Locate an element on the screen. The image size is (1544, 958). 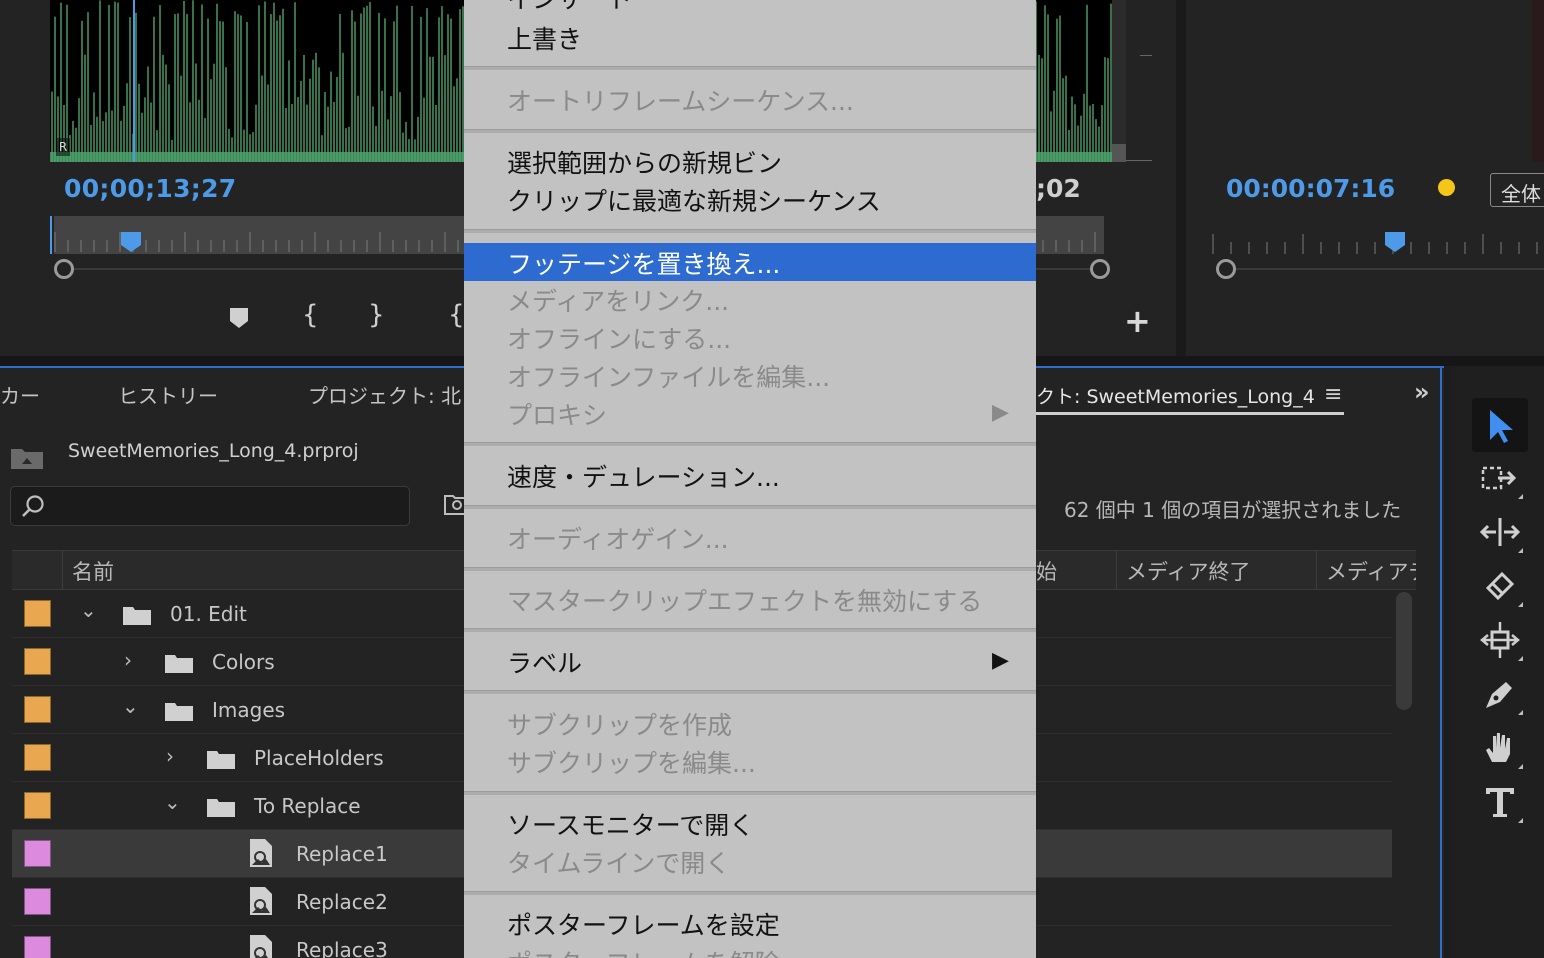
find-bin-icon is located at coordinates (455, 505).